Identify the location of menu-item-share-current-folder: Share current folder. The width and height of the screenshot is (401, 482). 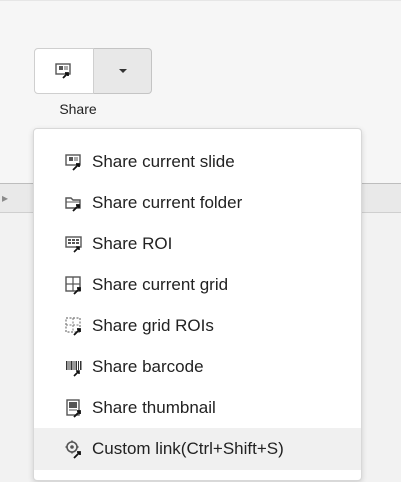
(197, 202).